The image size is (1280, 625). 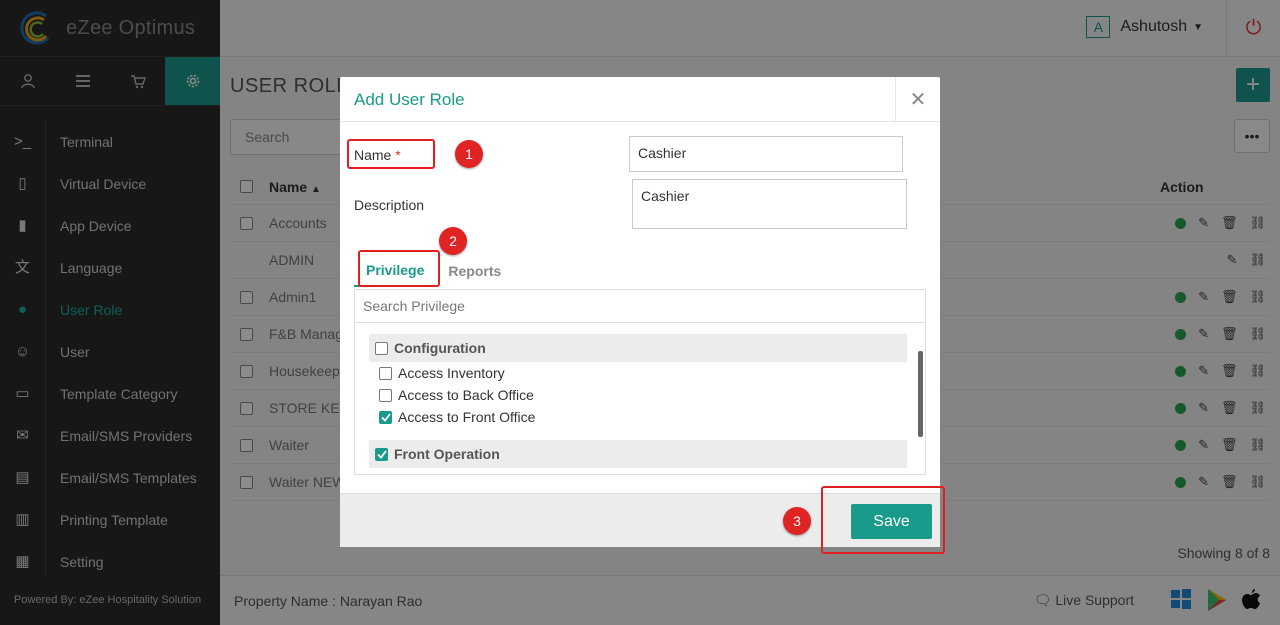 I want to click on group-front-operation: Front Operation, so click(x=638, y=454).